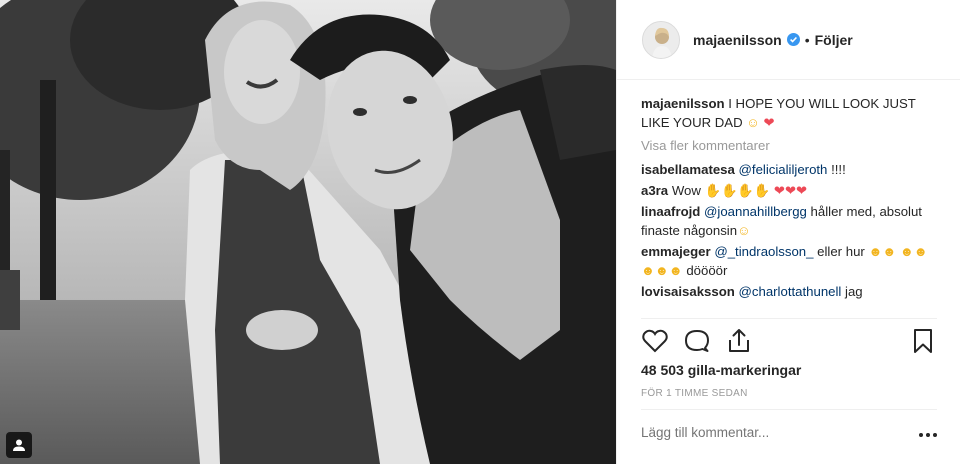  I want to click on comment-item: isabellamatesa @felicialiljeroth !!!!, so click(791, 169).